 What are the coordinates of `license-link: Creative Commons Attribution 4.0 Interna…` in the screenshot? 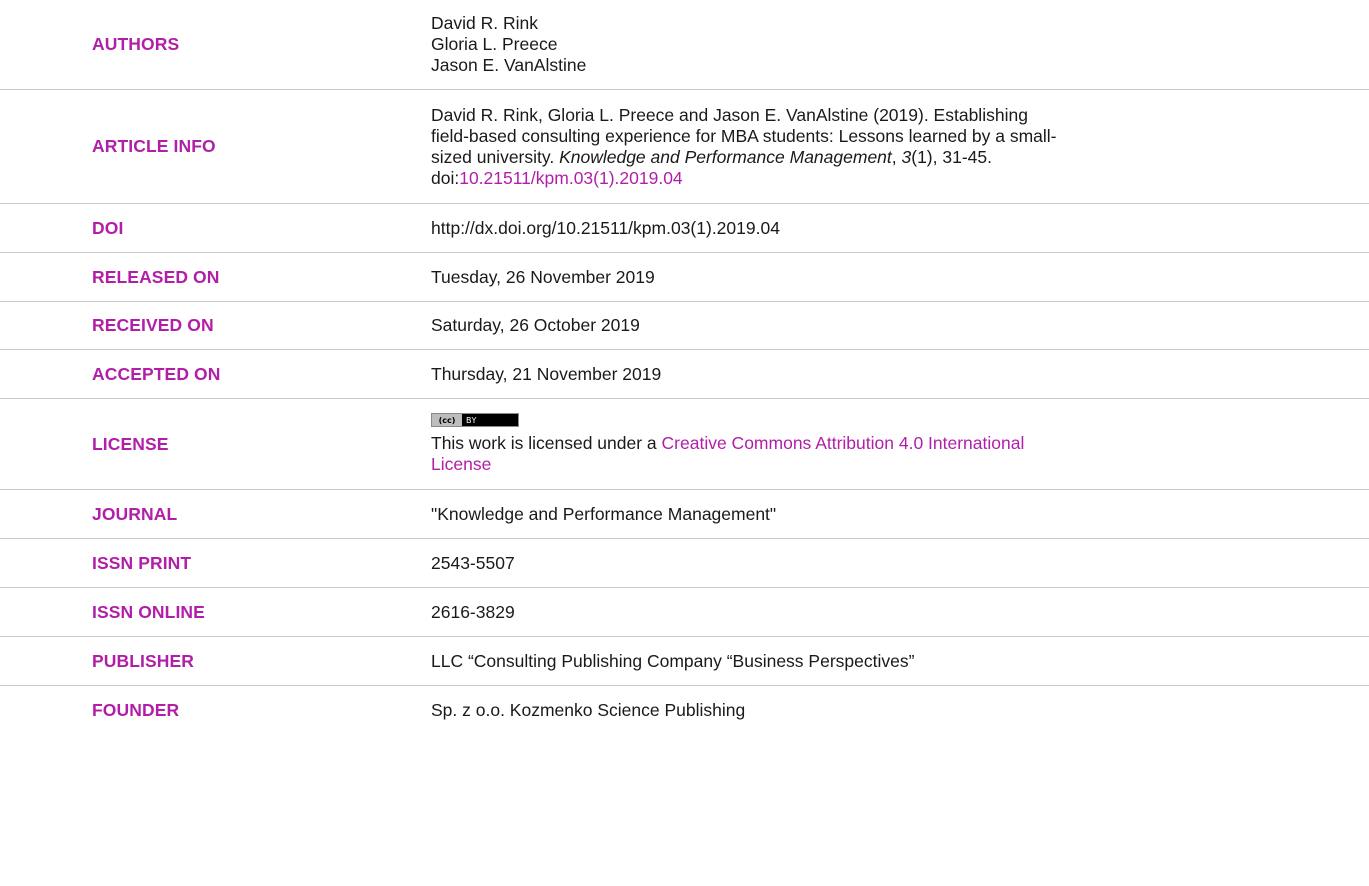 It's located at (843, 443).